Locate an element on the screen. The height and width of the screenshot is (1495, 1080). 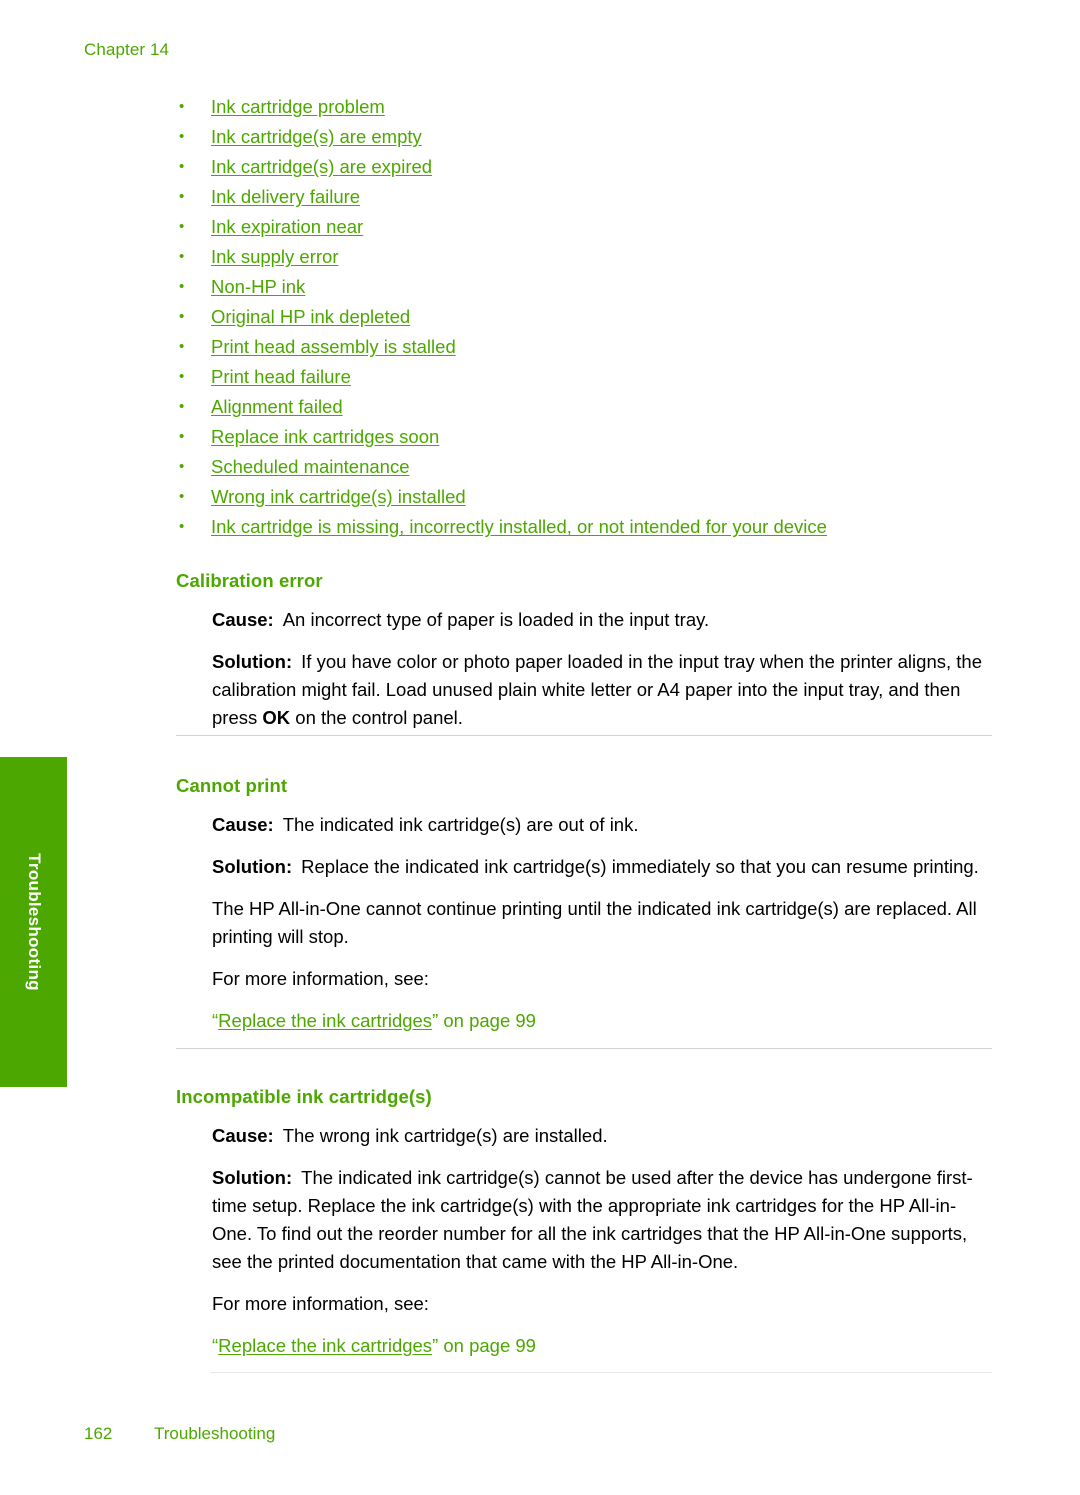
section-thumb-tab-label: Troubleshooting is located at coordinates (34, 922).